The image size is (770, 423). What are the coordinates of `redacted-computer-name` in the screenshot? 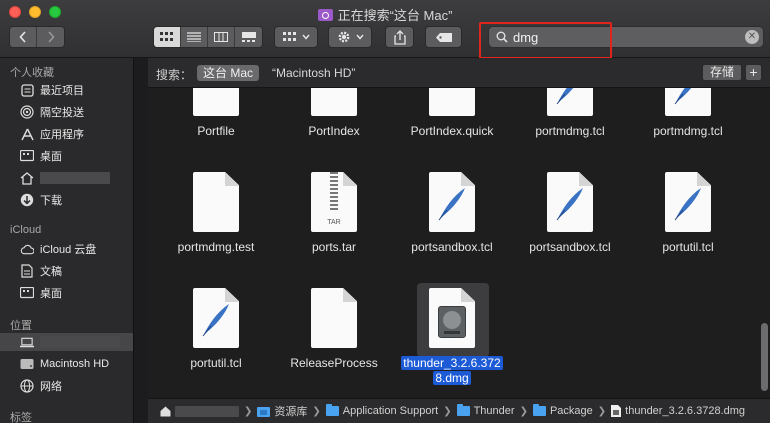 It's located at (80, 342).